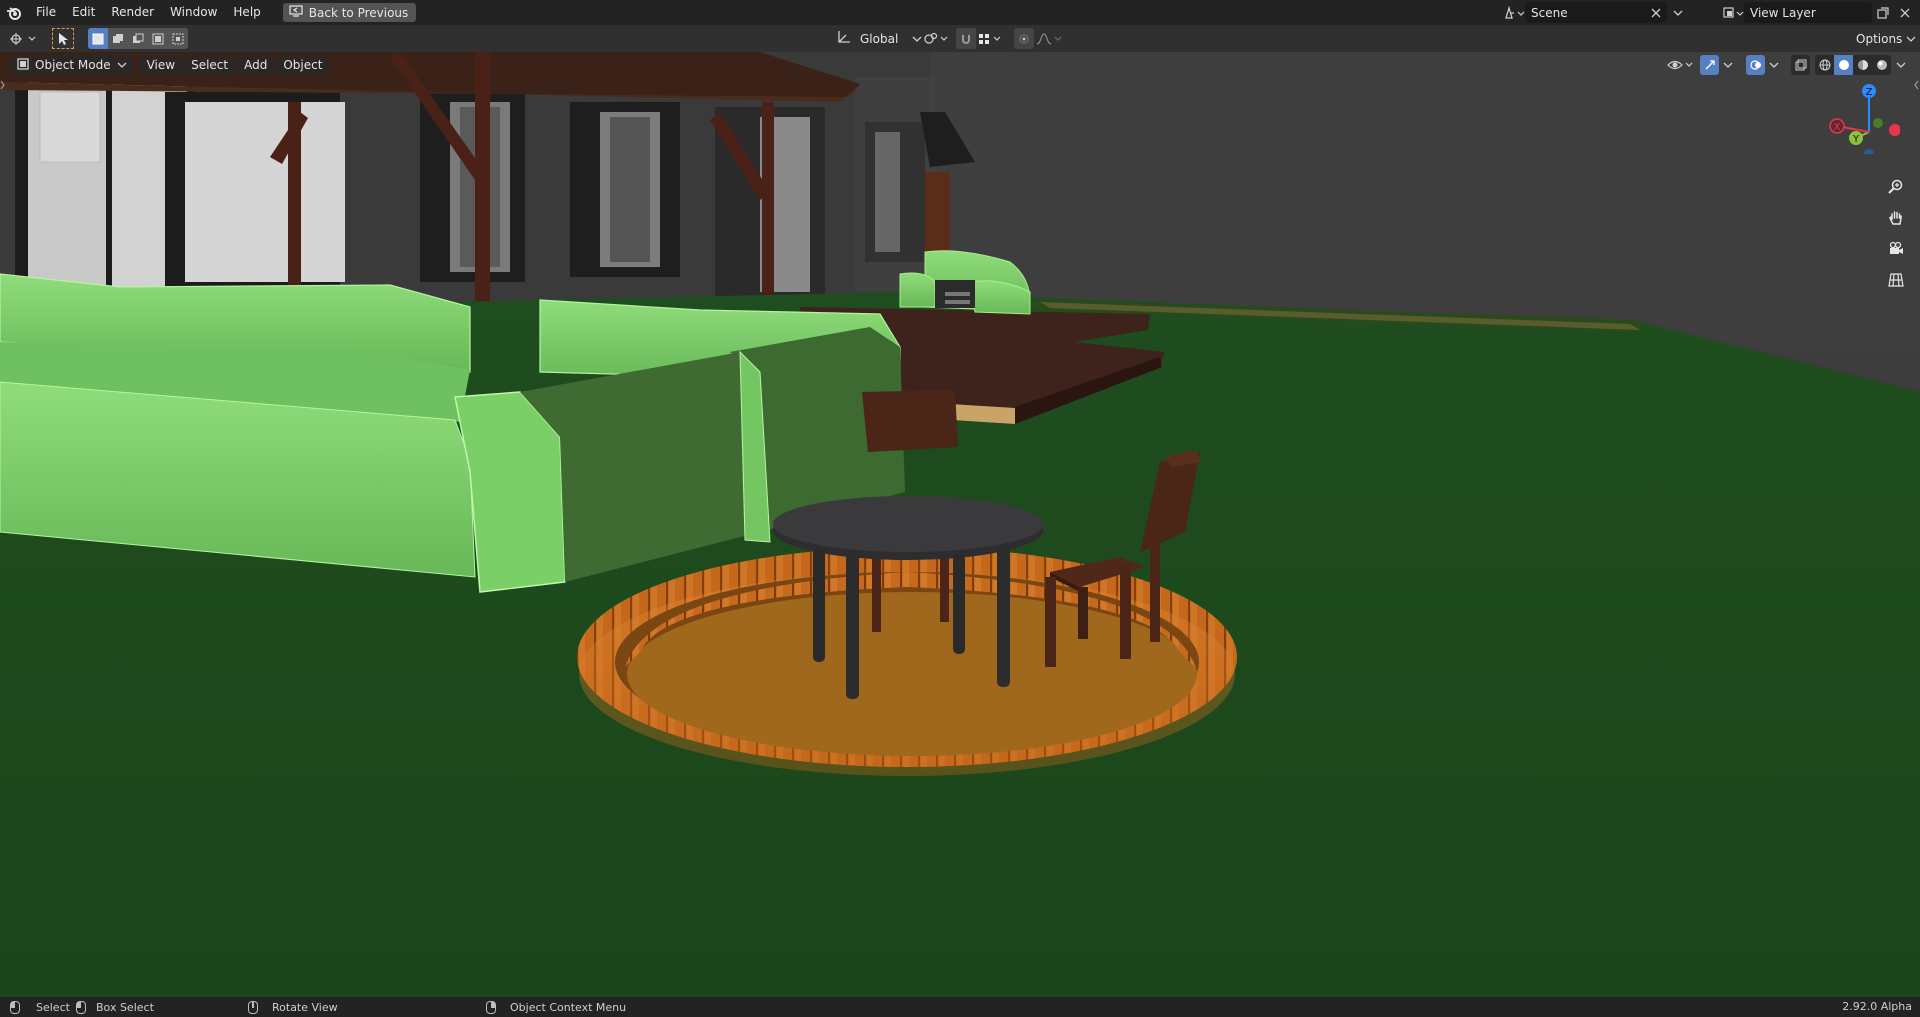 The image size is (1920, 1017). What do you see at coordinates (23, 65) in the screenshot?
I see `object-mode-icon` at bounding box center [23, 65].